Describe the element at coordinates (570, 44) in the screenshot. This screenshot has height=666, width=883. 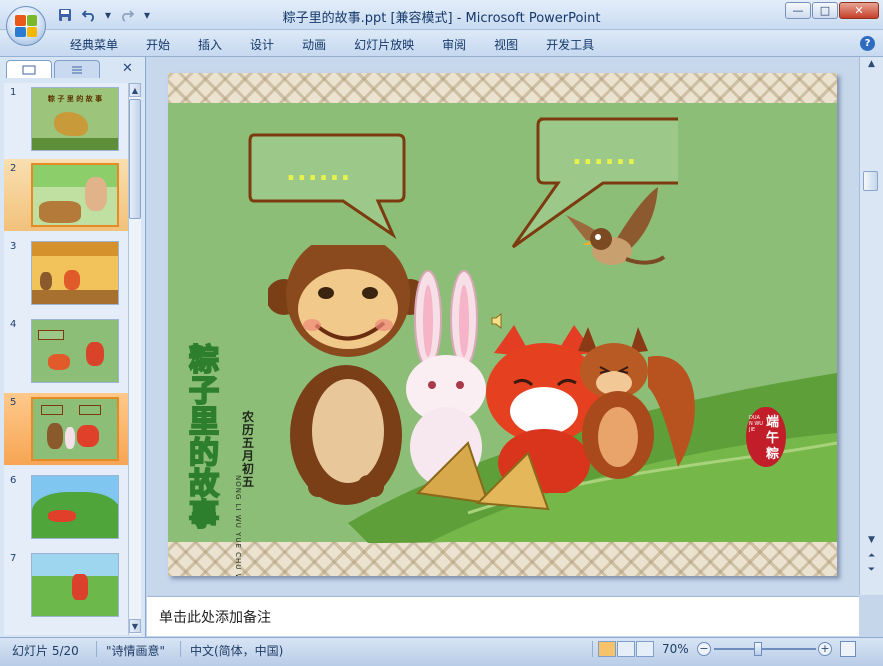
I see `tab-developer: 开发工具` at that location.